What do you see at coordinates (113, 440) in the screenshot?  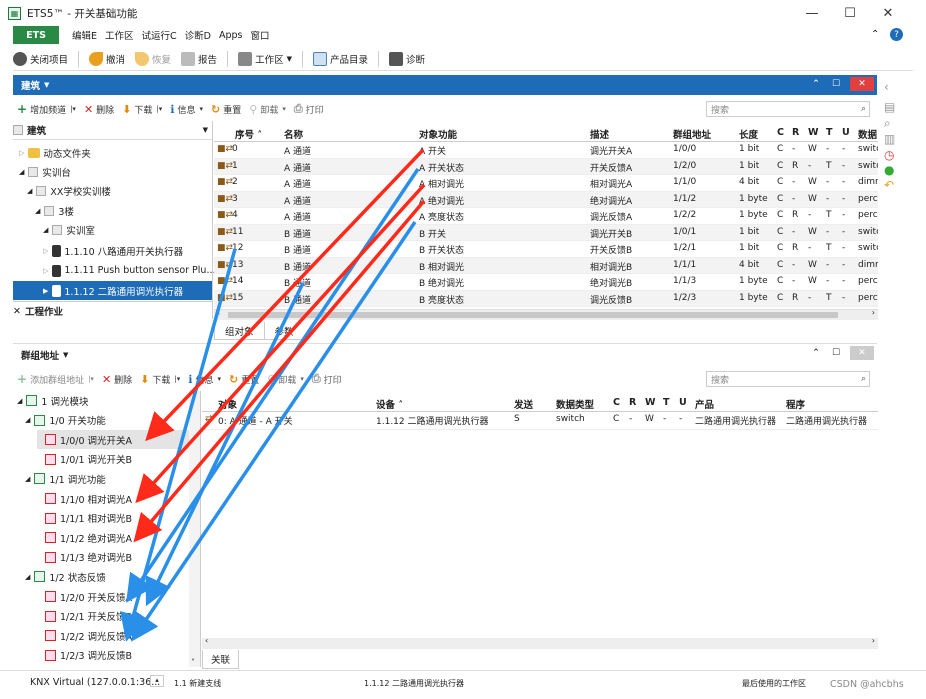 I see `ga-tree-item: 1/0/0 调光开关A` at bounding box center [113, 440].